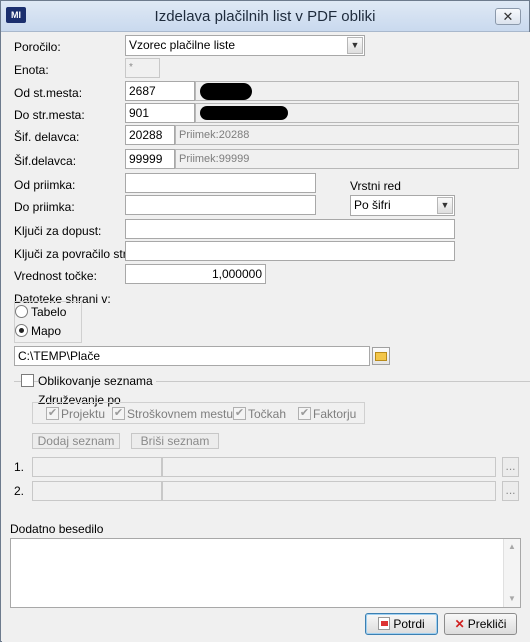  Describe the element at coordinates (175, 441) in the screenshot. I see `delete-list-button: Briši seznam` at that location.